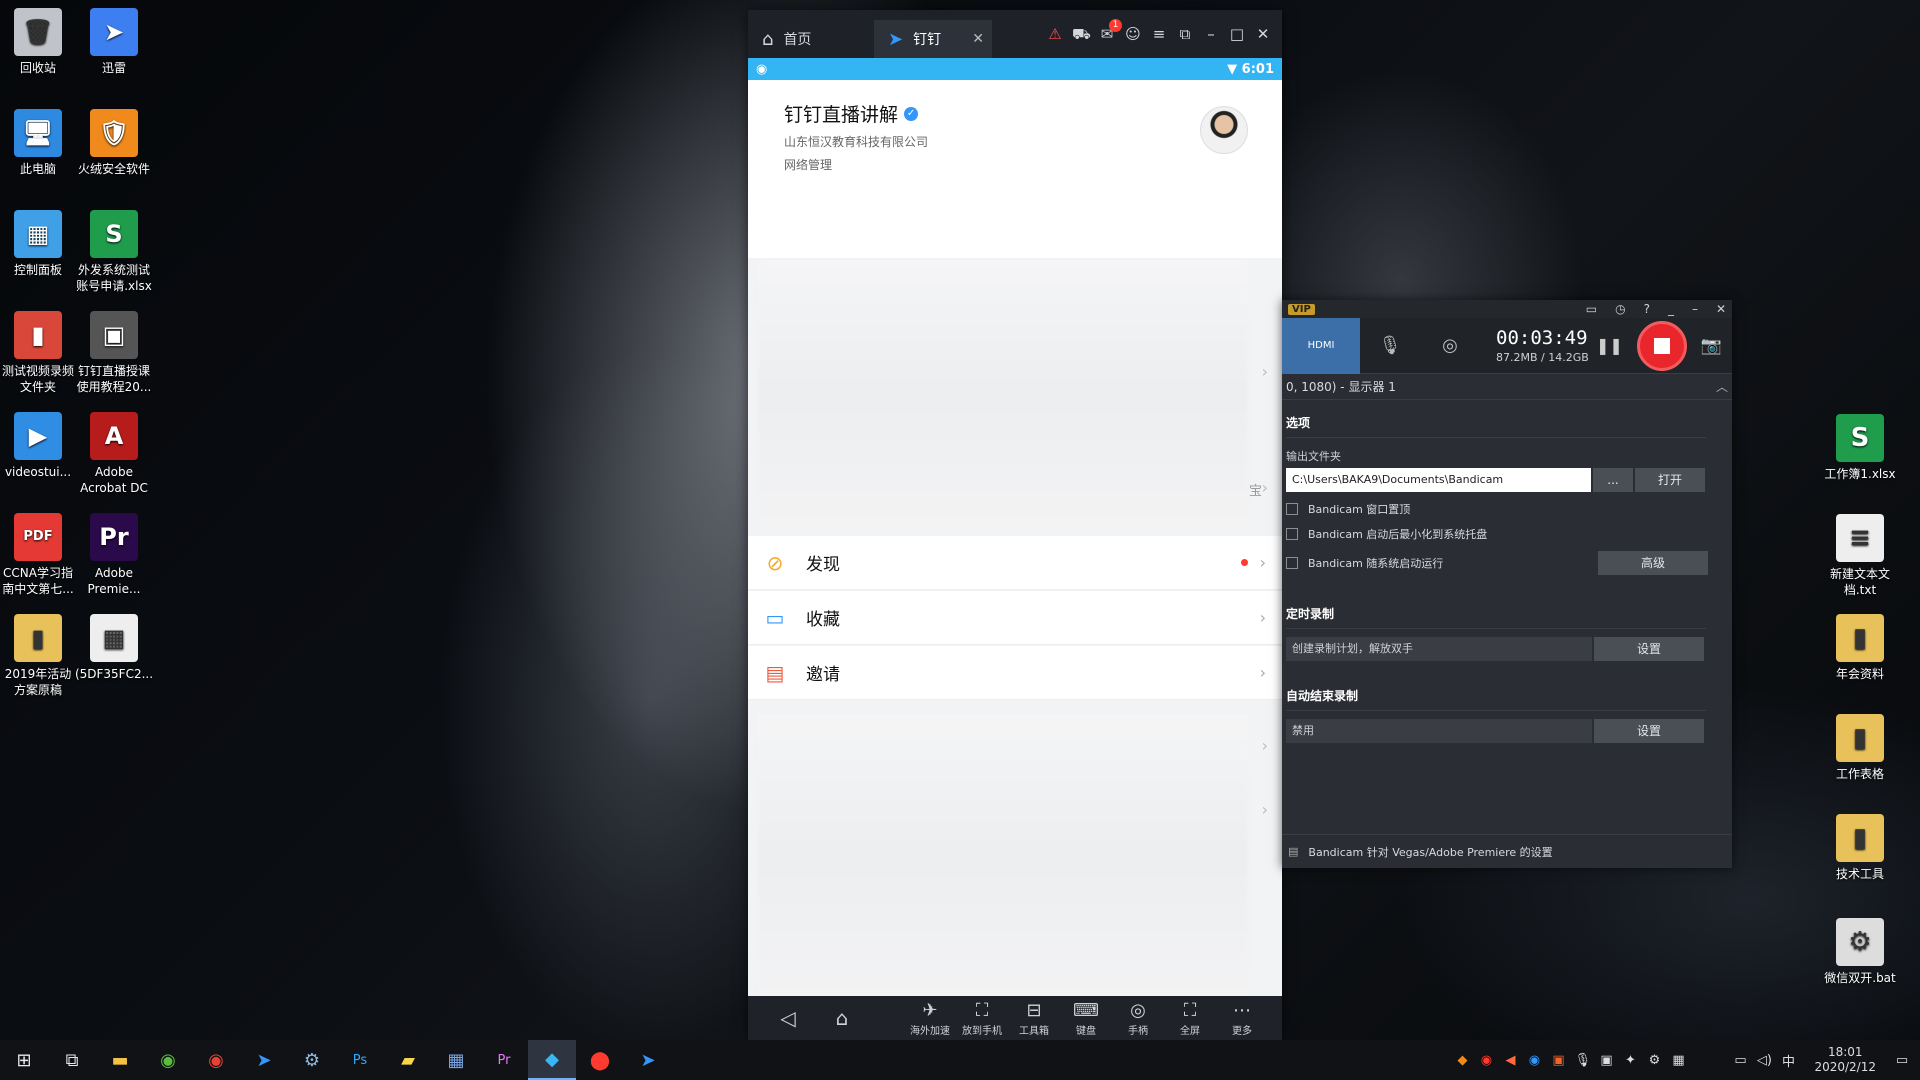 The image size is (1920, 1080). I want to click on output-folder-input: C:\Users\BAKA9\Documents\Bandicam, so click(1438, 480).